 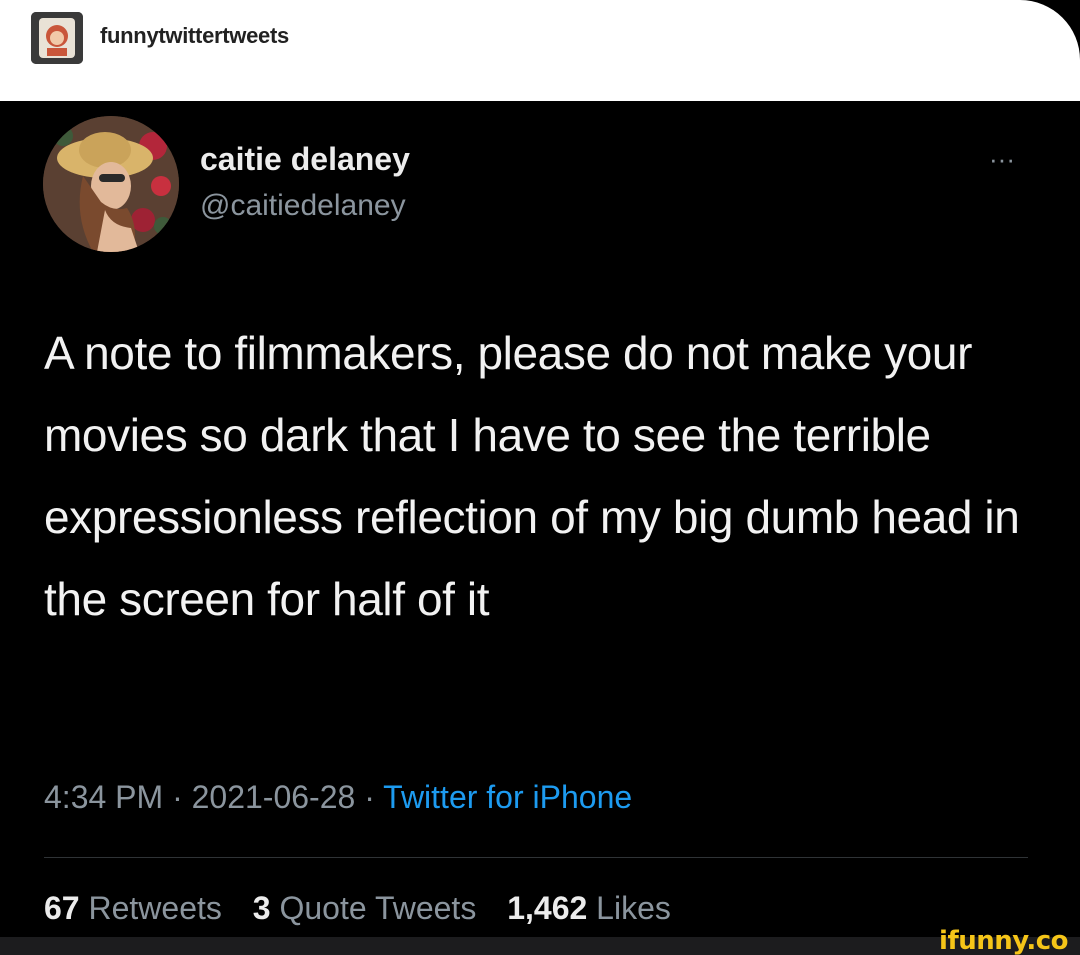 I want to click on user-avatar, so click(x=111, y=184).